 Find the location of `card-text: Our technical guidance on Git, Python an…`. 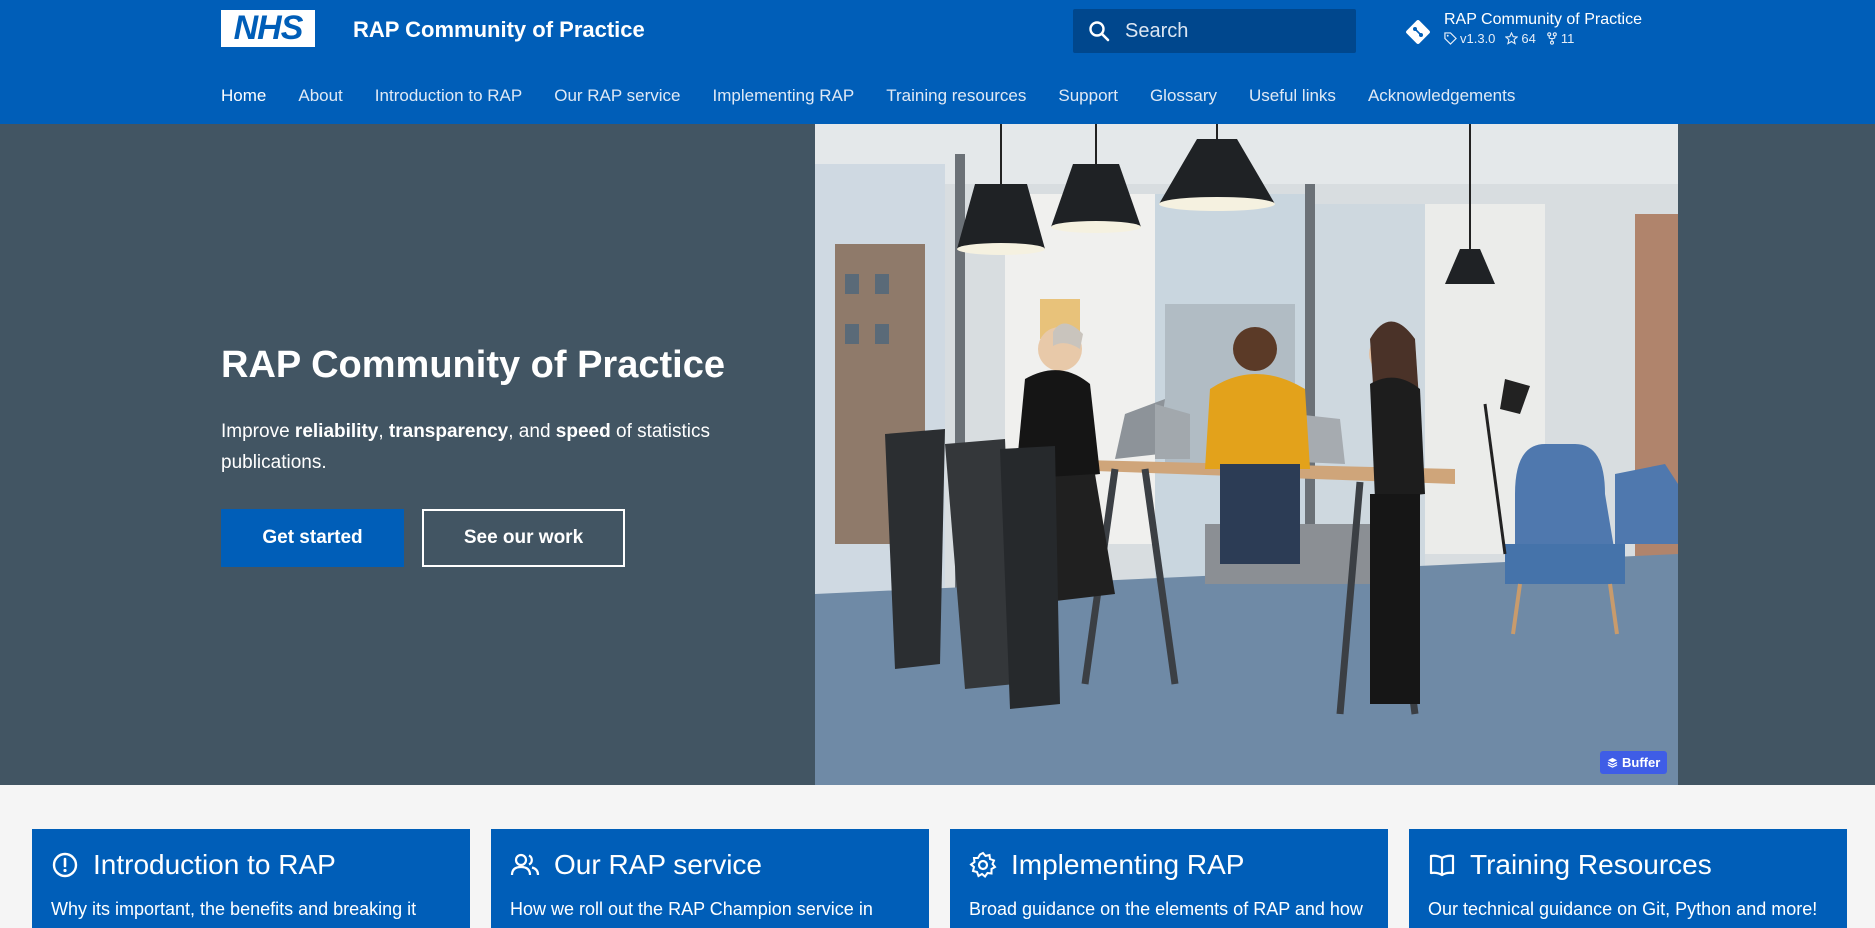

card-text: Our technical guidance on Git, Python an… is located at coordinates (1623, 909).